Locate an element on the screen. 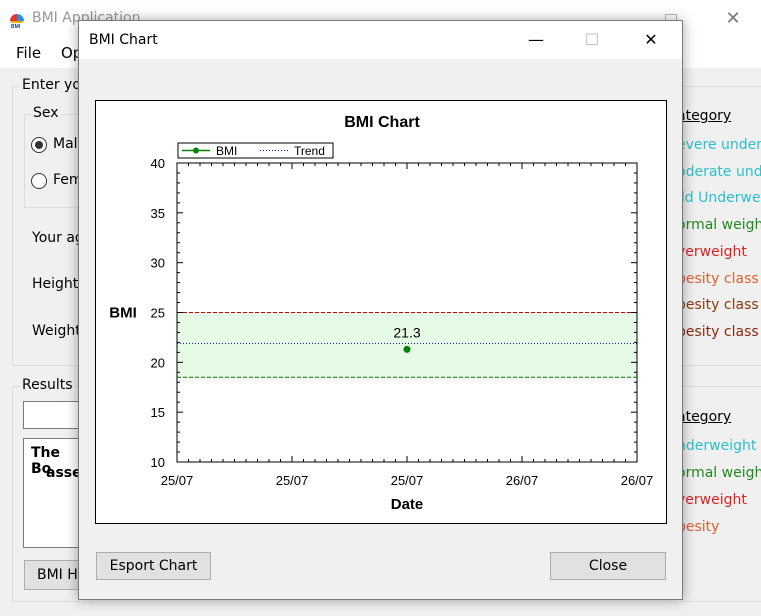 The height and width of the screenshot is (616, 761). weight-label: Weight is located at coordinates (56, 331).